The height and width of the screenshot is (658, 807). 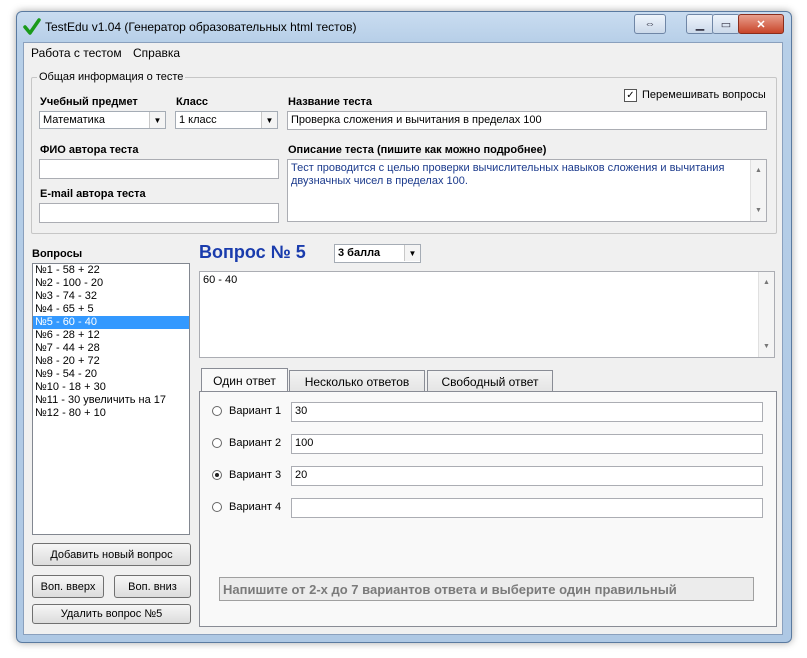 I want to click on subject-label: Учебный предмет, so click(x=89, y=102).